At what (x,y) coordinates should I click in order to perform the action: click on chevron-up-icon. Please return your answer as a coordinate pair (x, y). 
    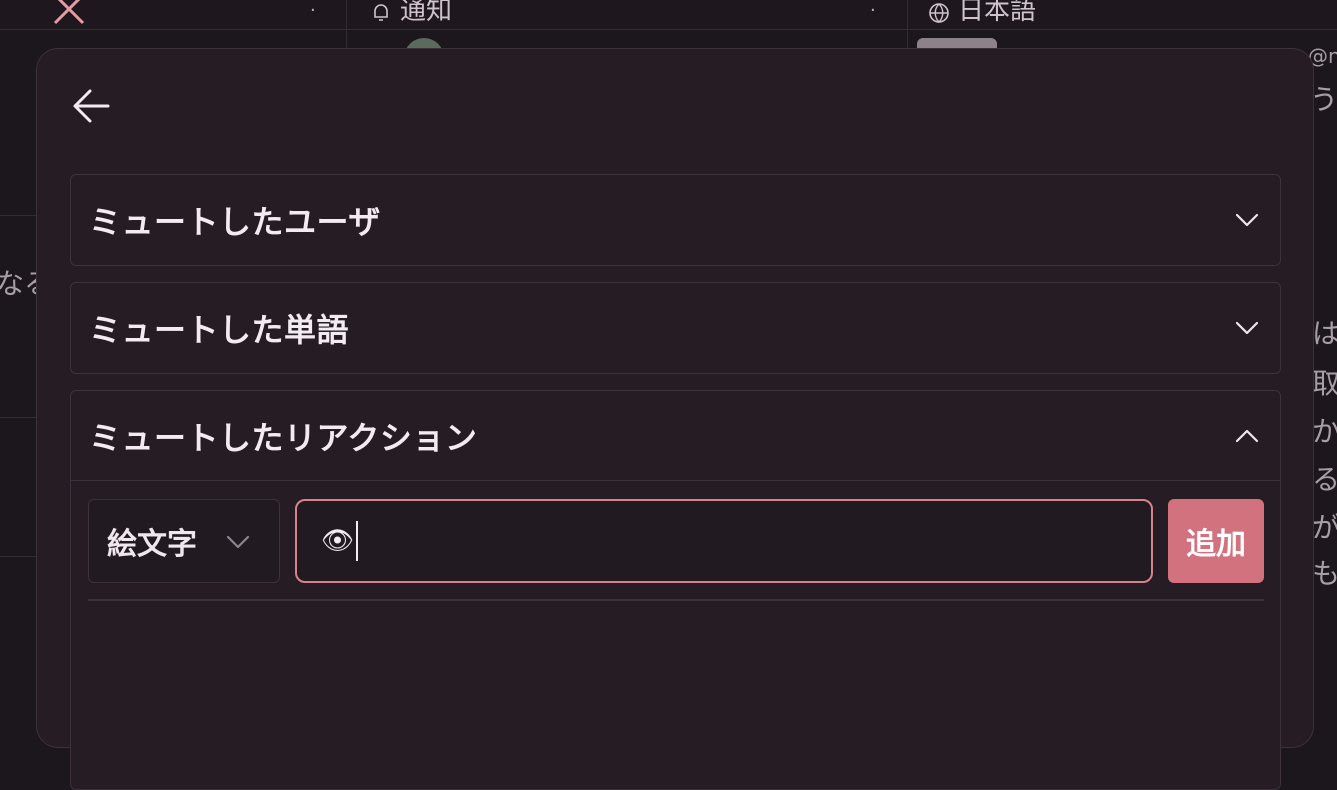
    Looking at the image, I should click on (1247, 436).